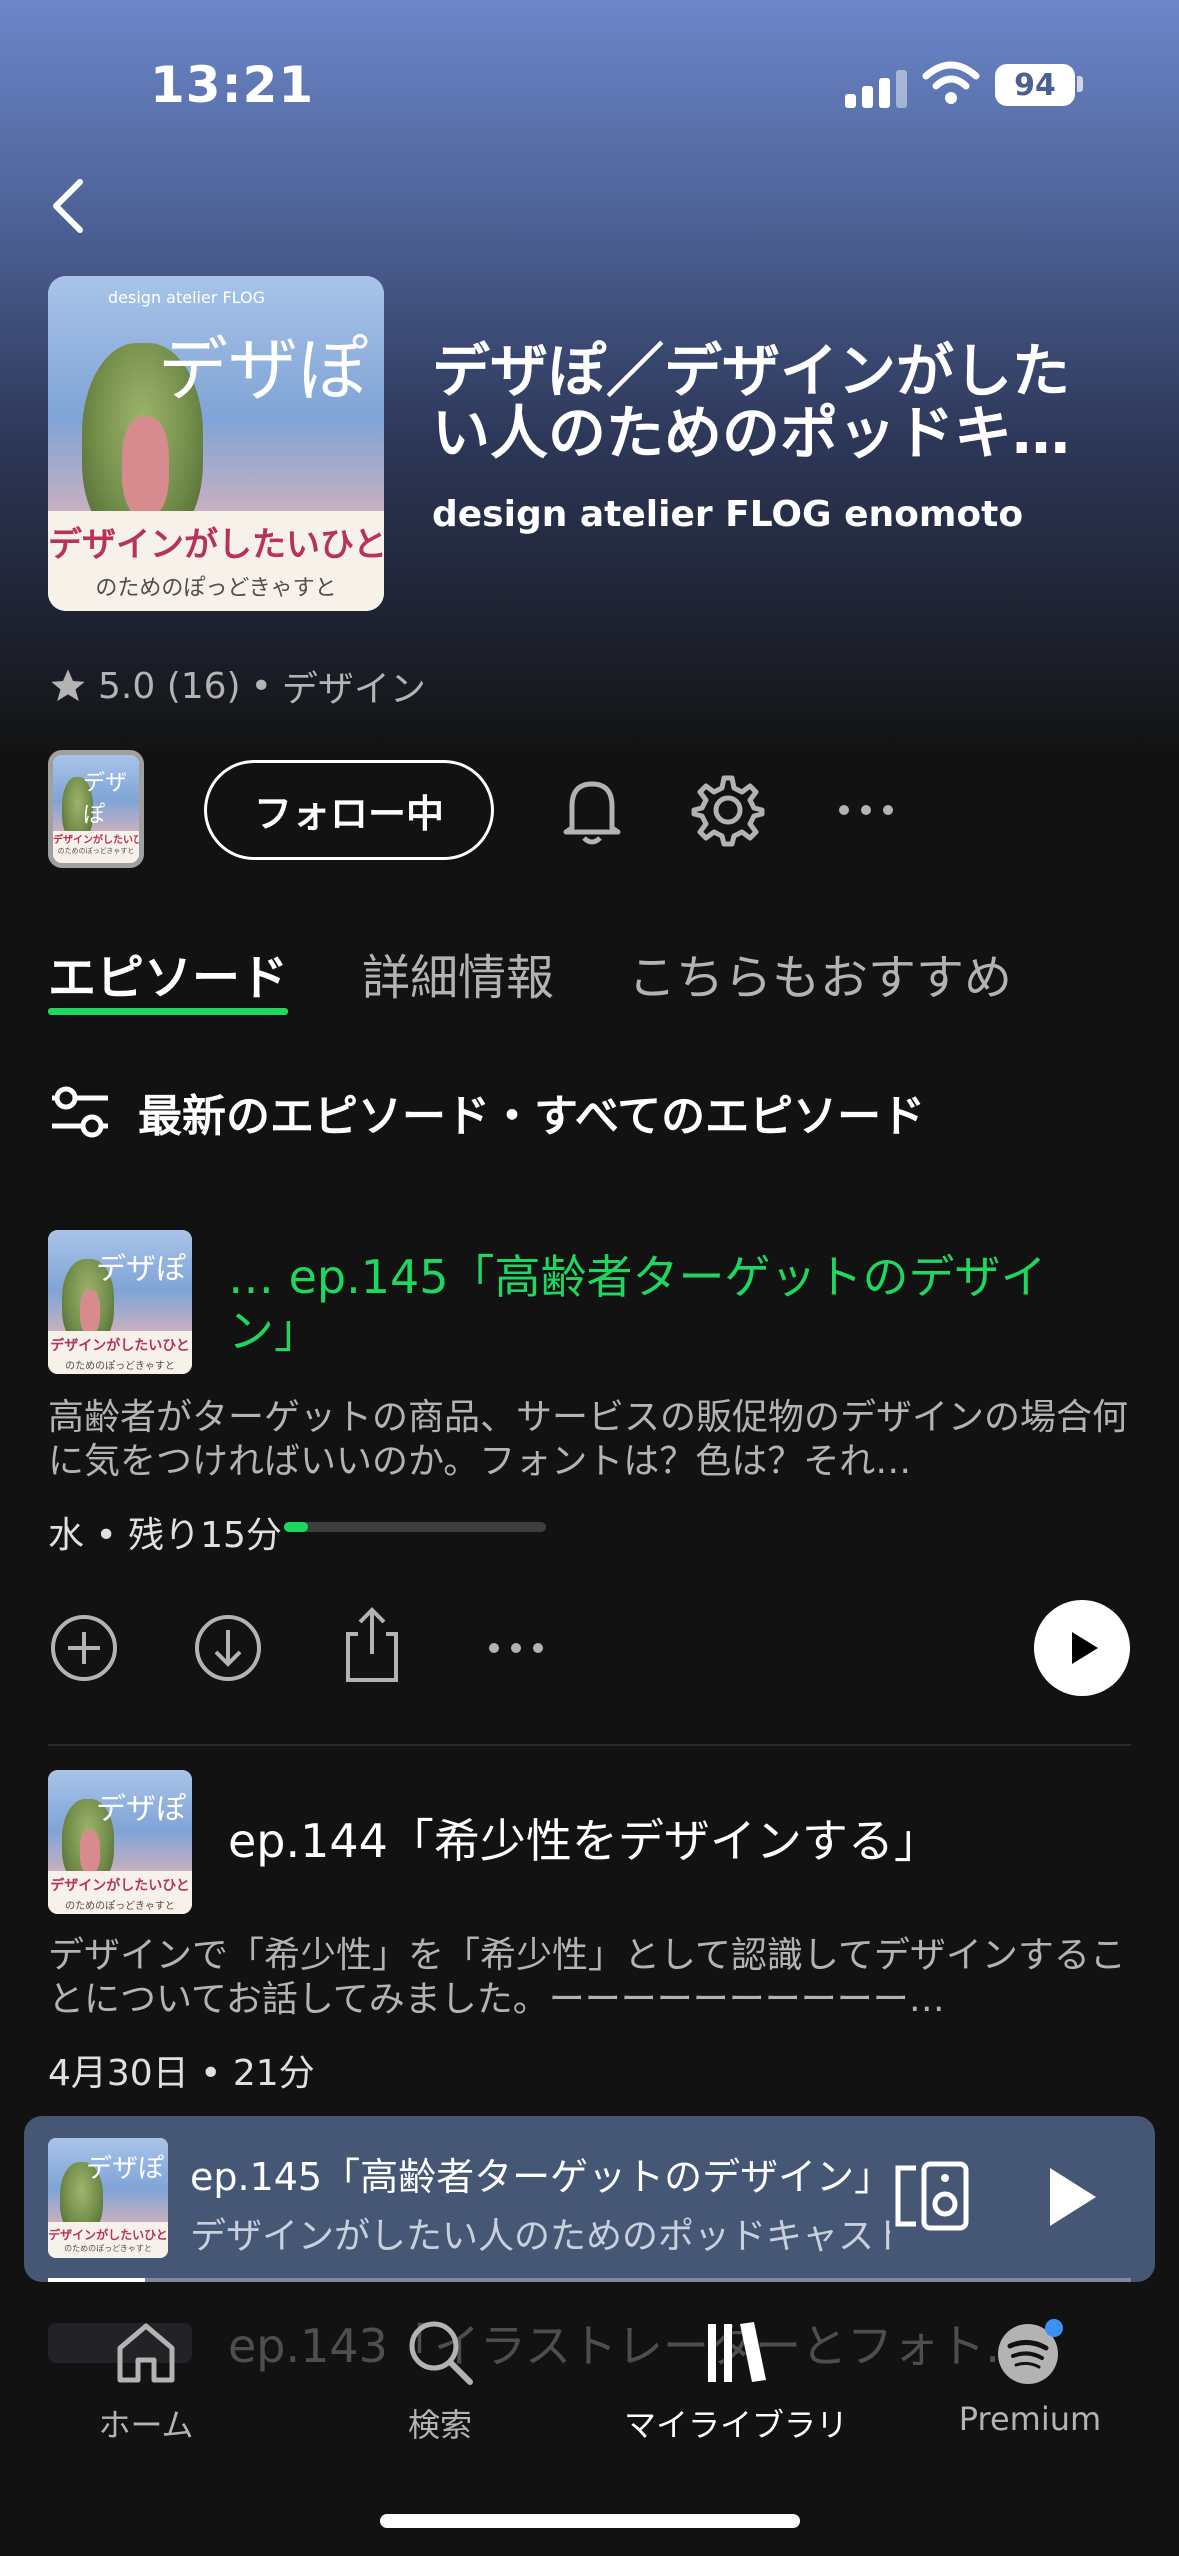 This screenshot has width=1179, height=2556. What do you see at coordinates (876, 87) in the screenshot?
I see `cellular-signal-icon` at bounding box center [876, 87].